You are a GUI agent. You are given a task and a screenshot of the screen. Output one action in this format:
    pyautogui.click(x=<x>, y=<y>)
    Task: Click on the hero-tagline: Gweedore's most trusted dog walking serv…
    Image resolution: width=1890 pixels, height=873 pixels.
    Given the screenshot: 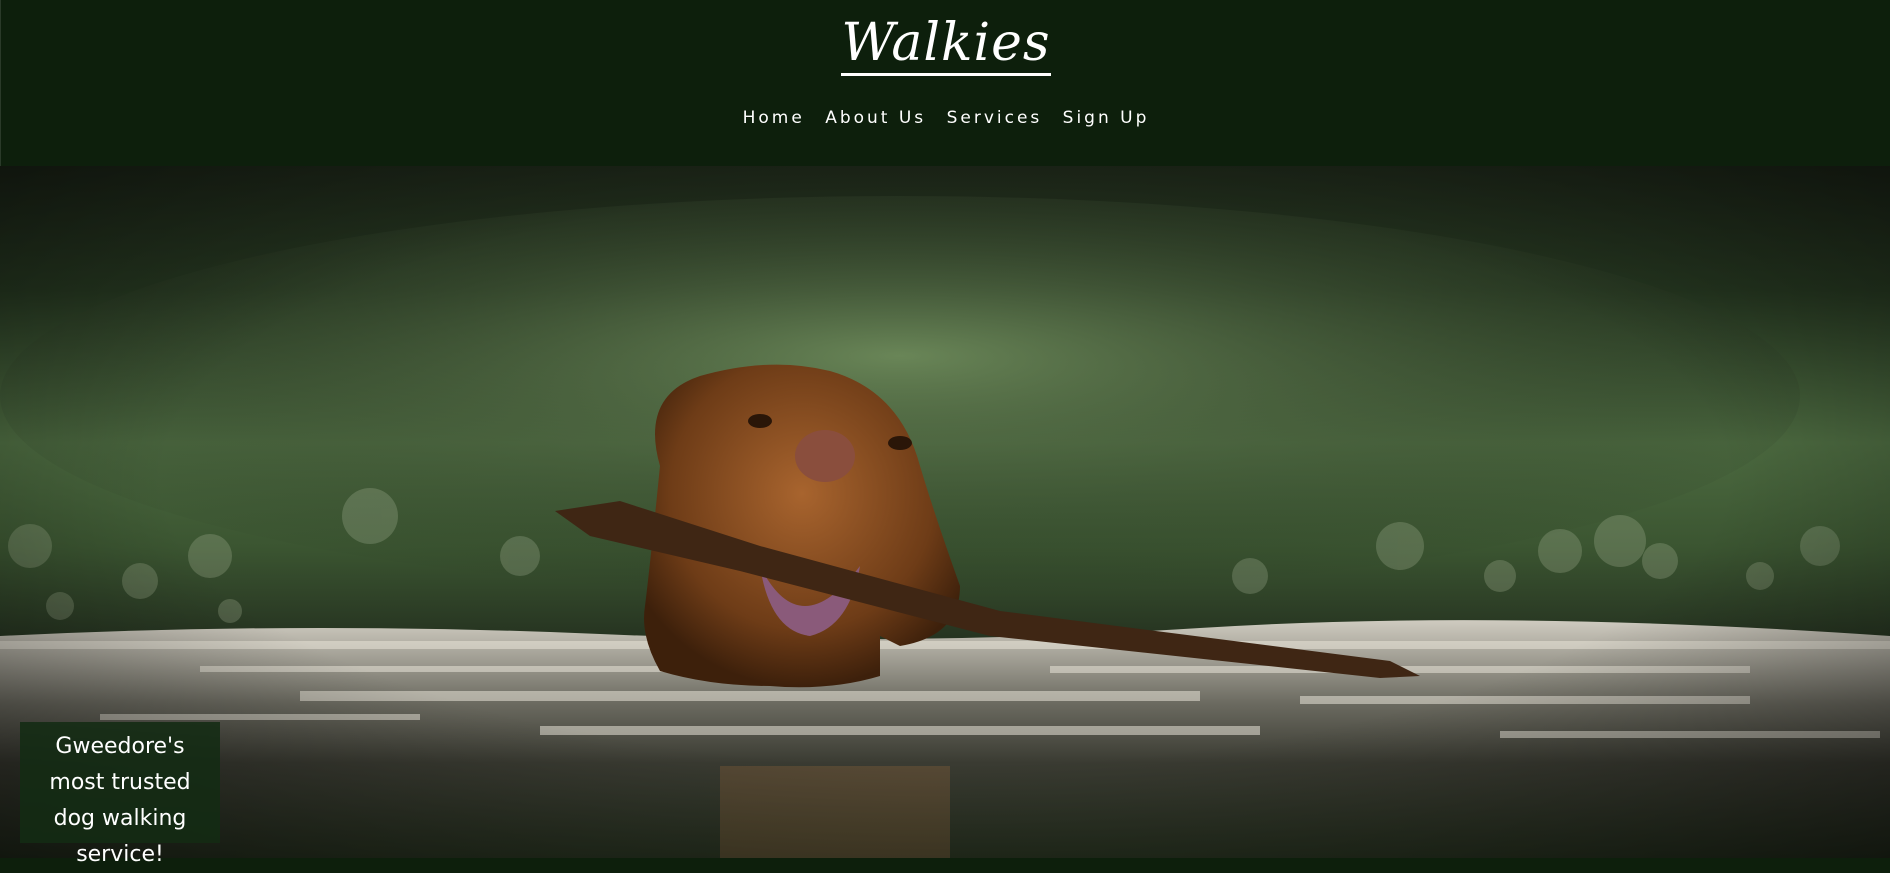 What is the action you would take?
    pyautogui.click(x=120, y=794)
    